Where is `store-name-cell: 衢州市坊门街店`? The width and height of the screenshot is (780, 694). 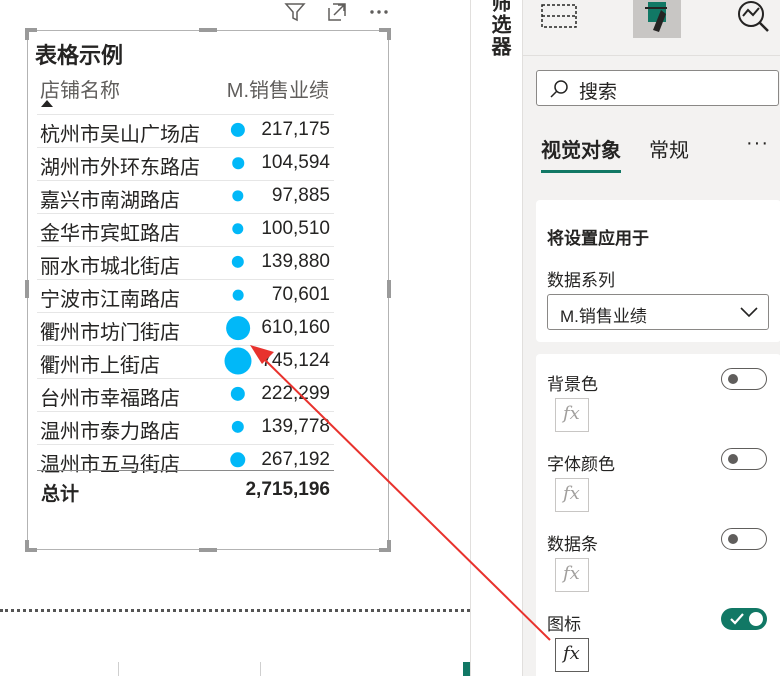 store-name-cell: 衢州市坊门街店 is located at coordinates (110, 333).